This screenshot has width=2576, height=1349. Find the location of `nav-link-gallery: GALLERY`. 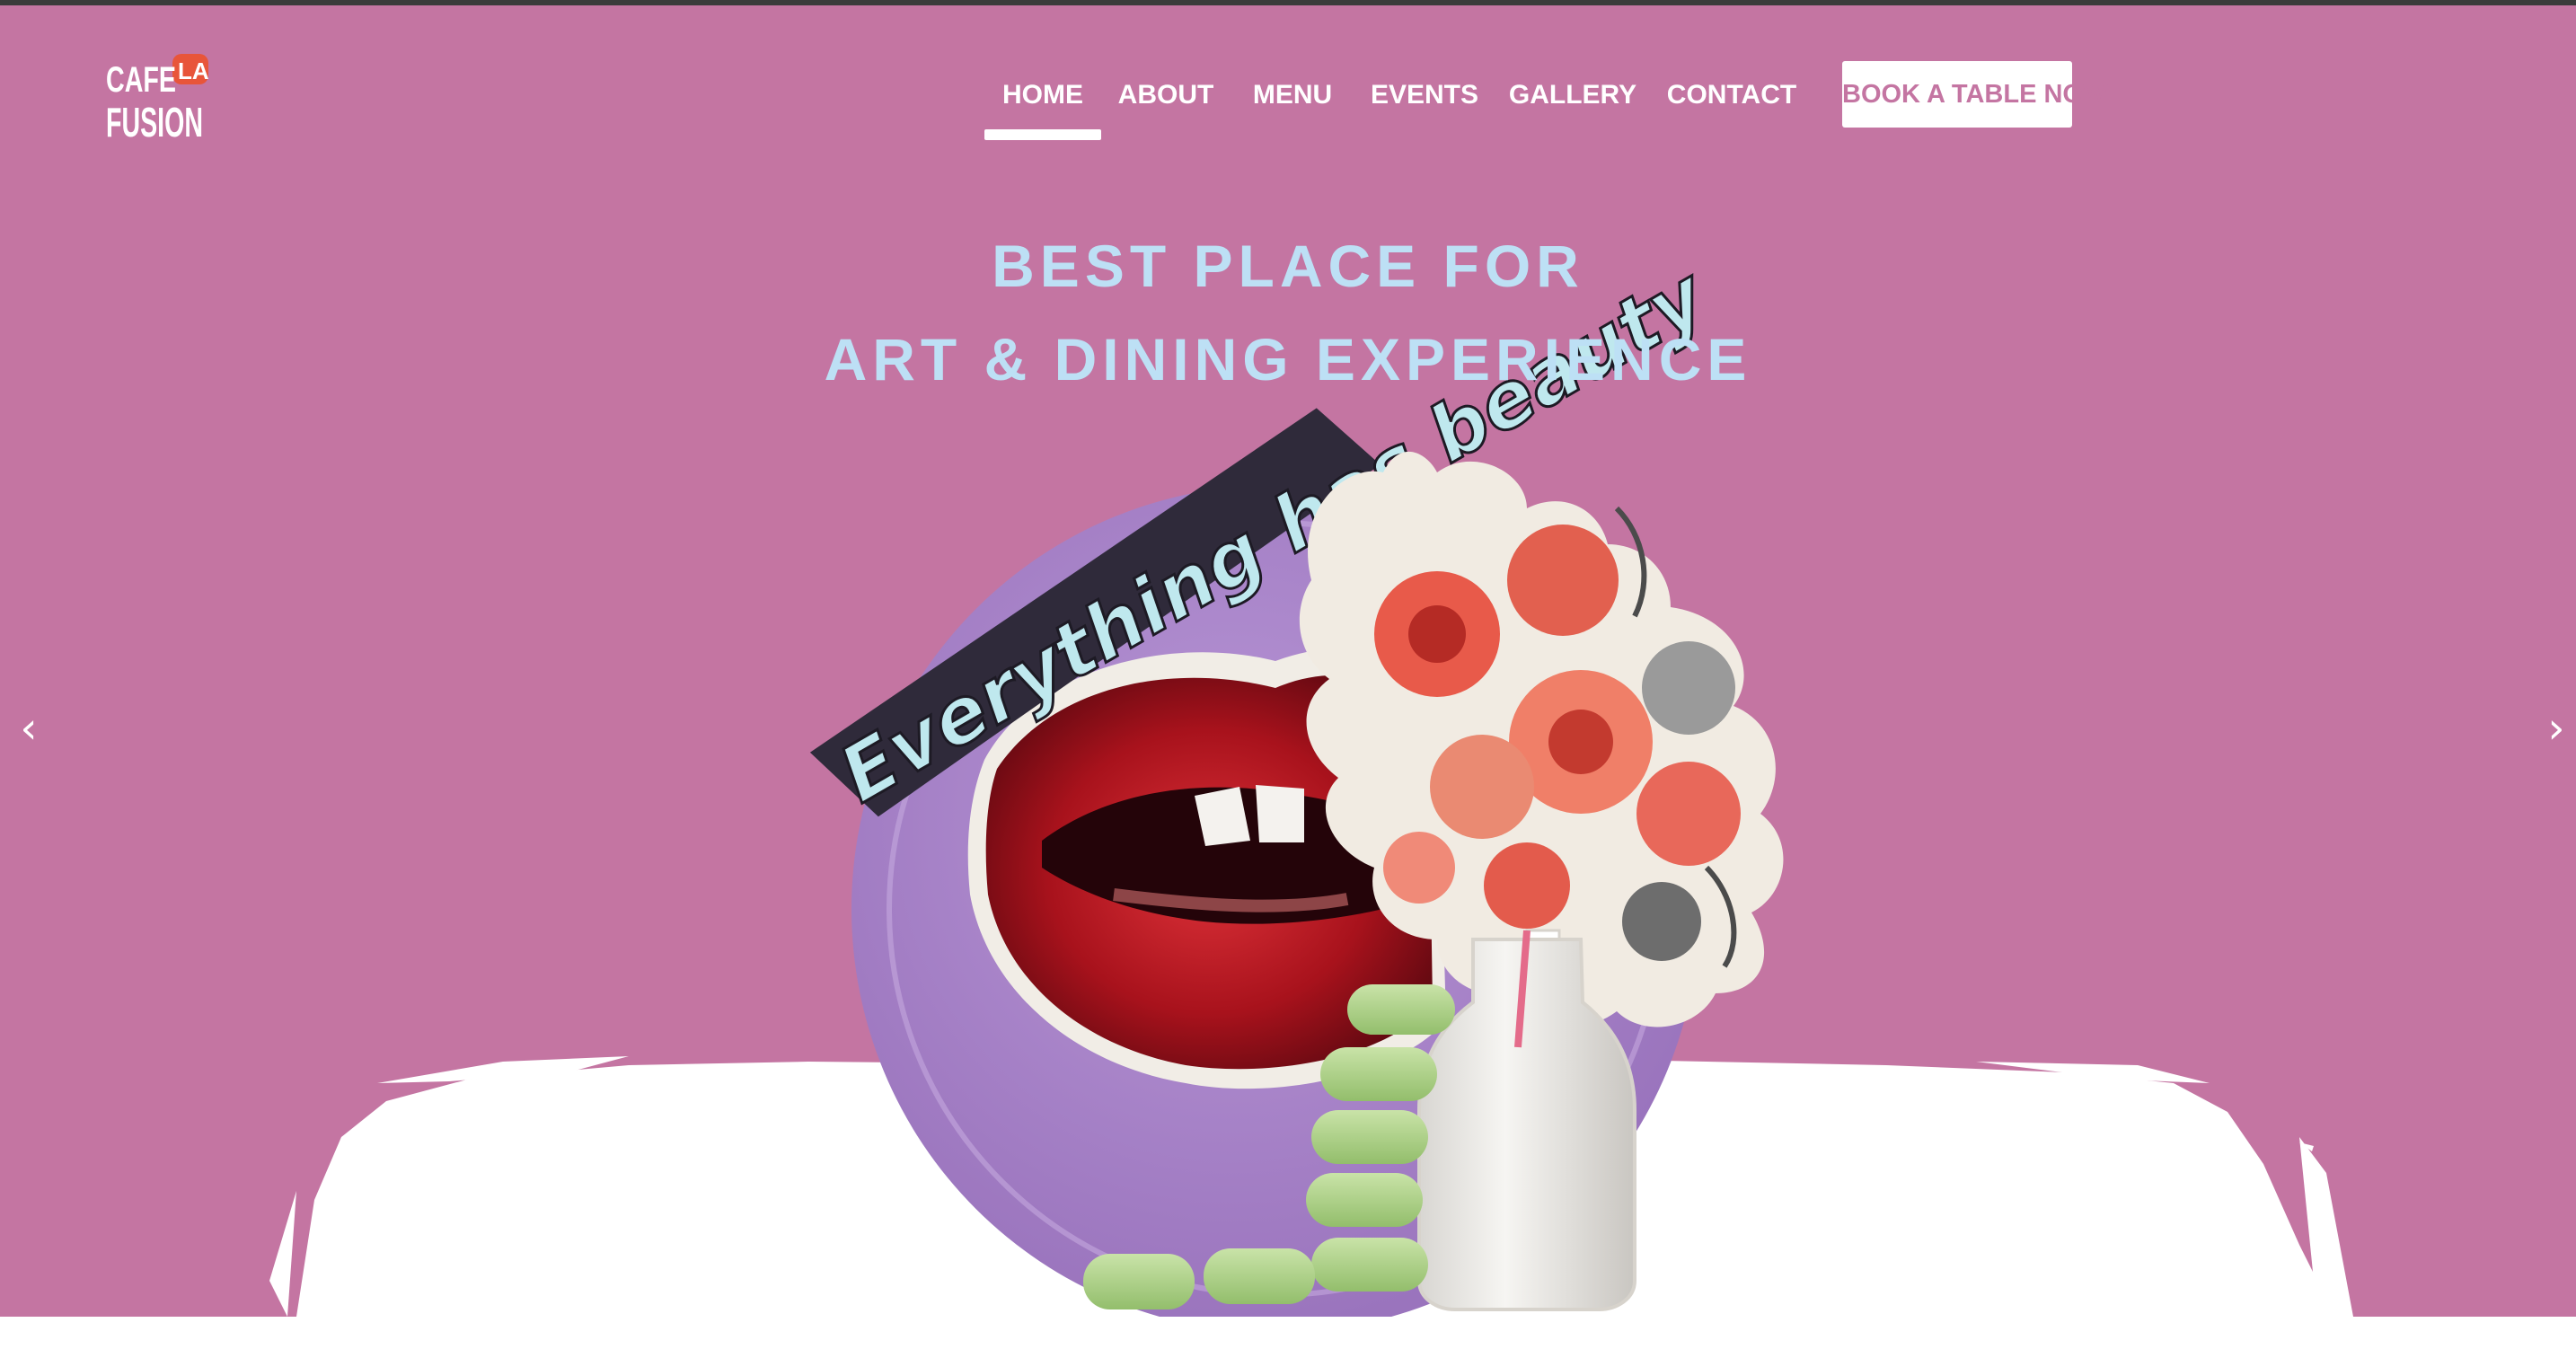

nav-link-gallery: GALLERY is located at coordinates (1573, 96).